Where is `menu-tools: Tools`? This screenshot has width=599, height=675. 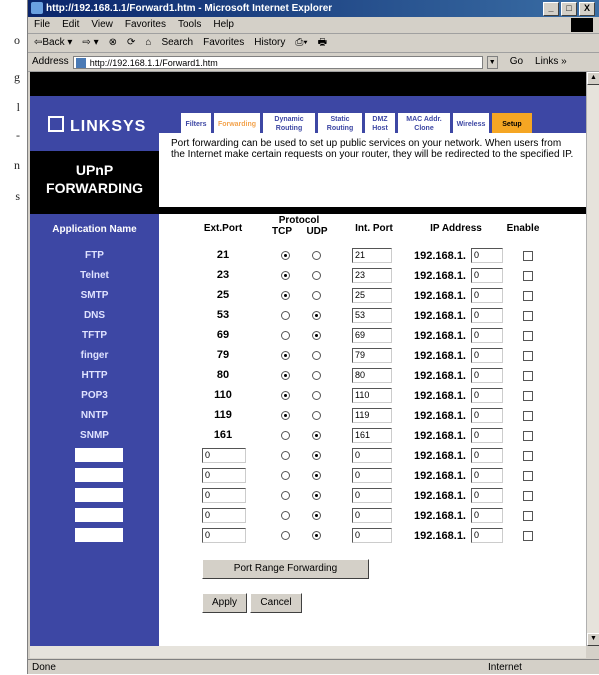 menu-tools: Tools is located at coordinates (189, 25).